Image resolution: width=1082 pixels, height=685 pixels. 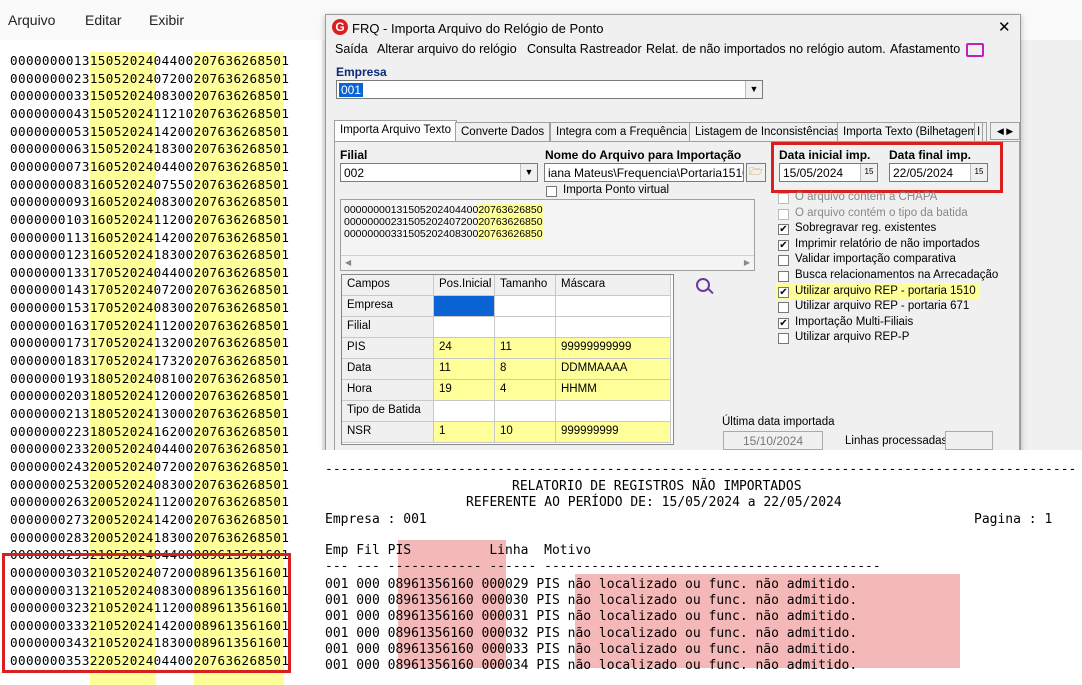 I want to click on close-icon: ✕, so click(x=1004, y=27).